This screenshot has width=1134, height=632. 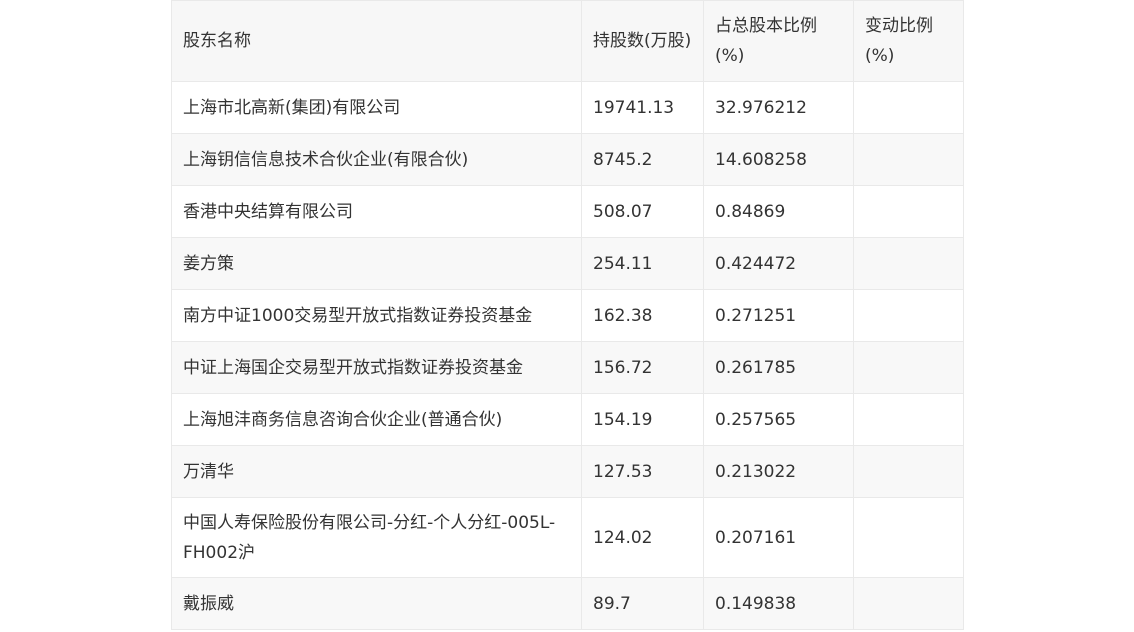 What do you see at coordinates (642, 603) in the screenshot?
I see `cell-shares-held: 89.7` at bounding box center [642, 603].